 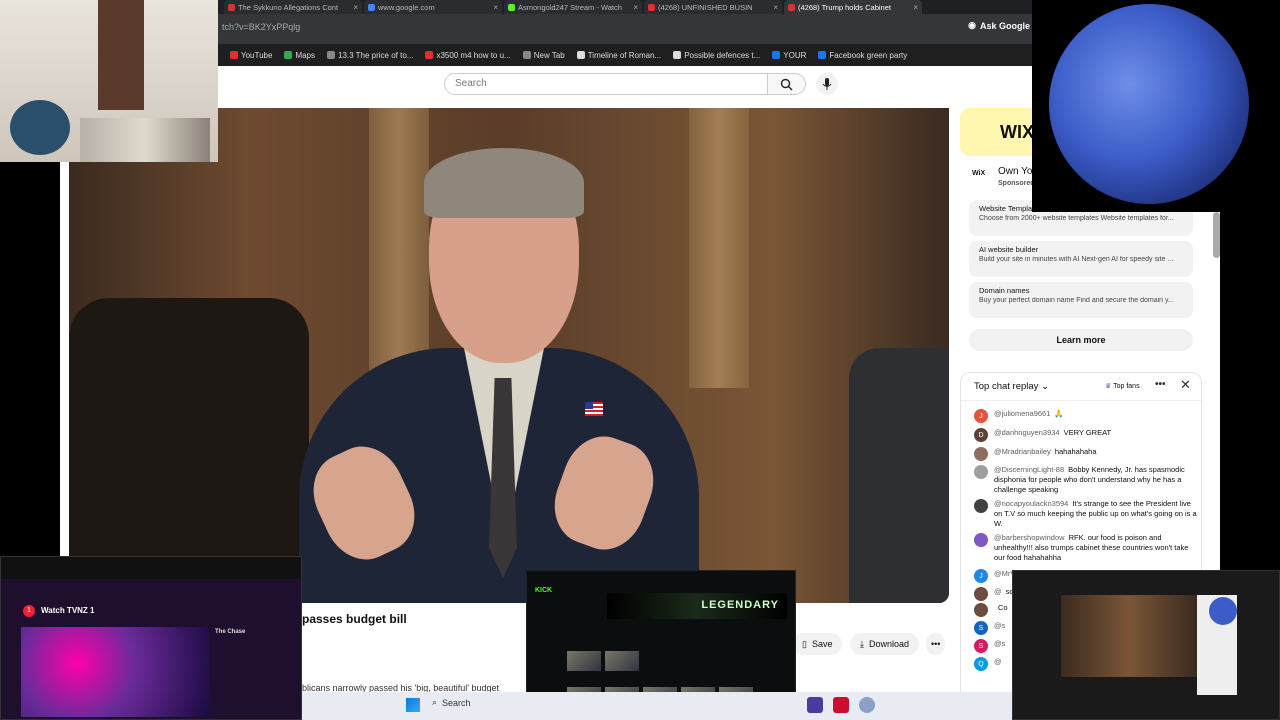 I want to click on avatar: D, so click(x=981, y=435).